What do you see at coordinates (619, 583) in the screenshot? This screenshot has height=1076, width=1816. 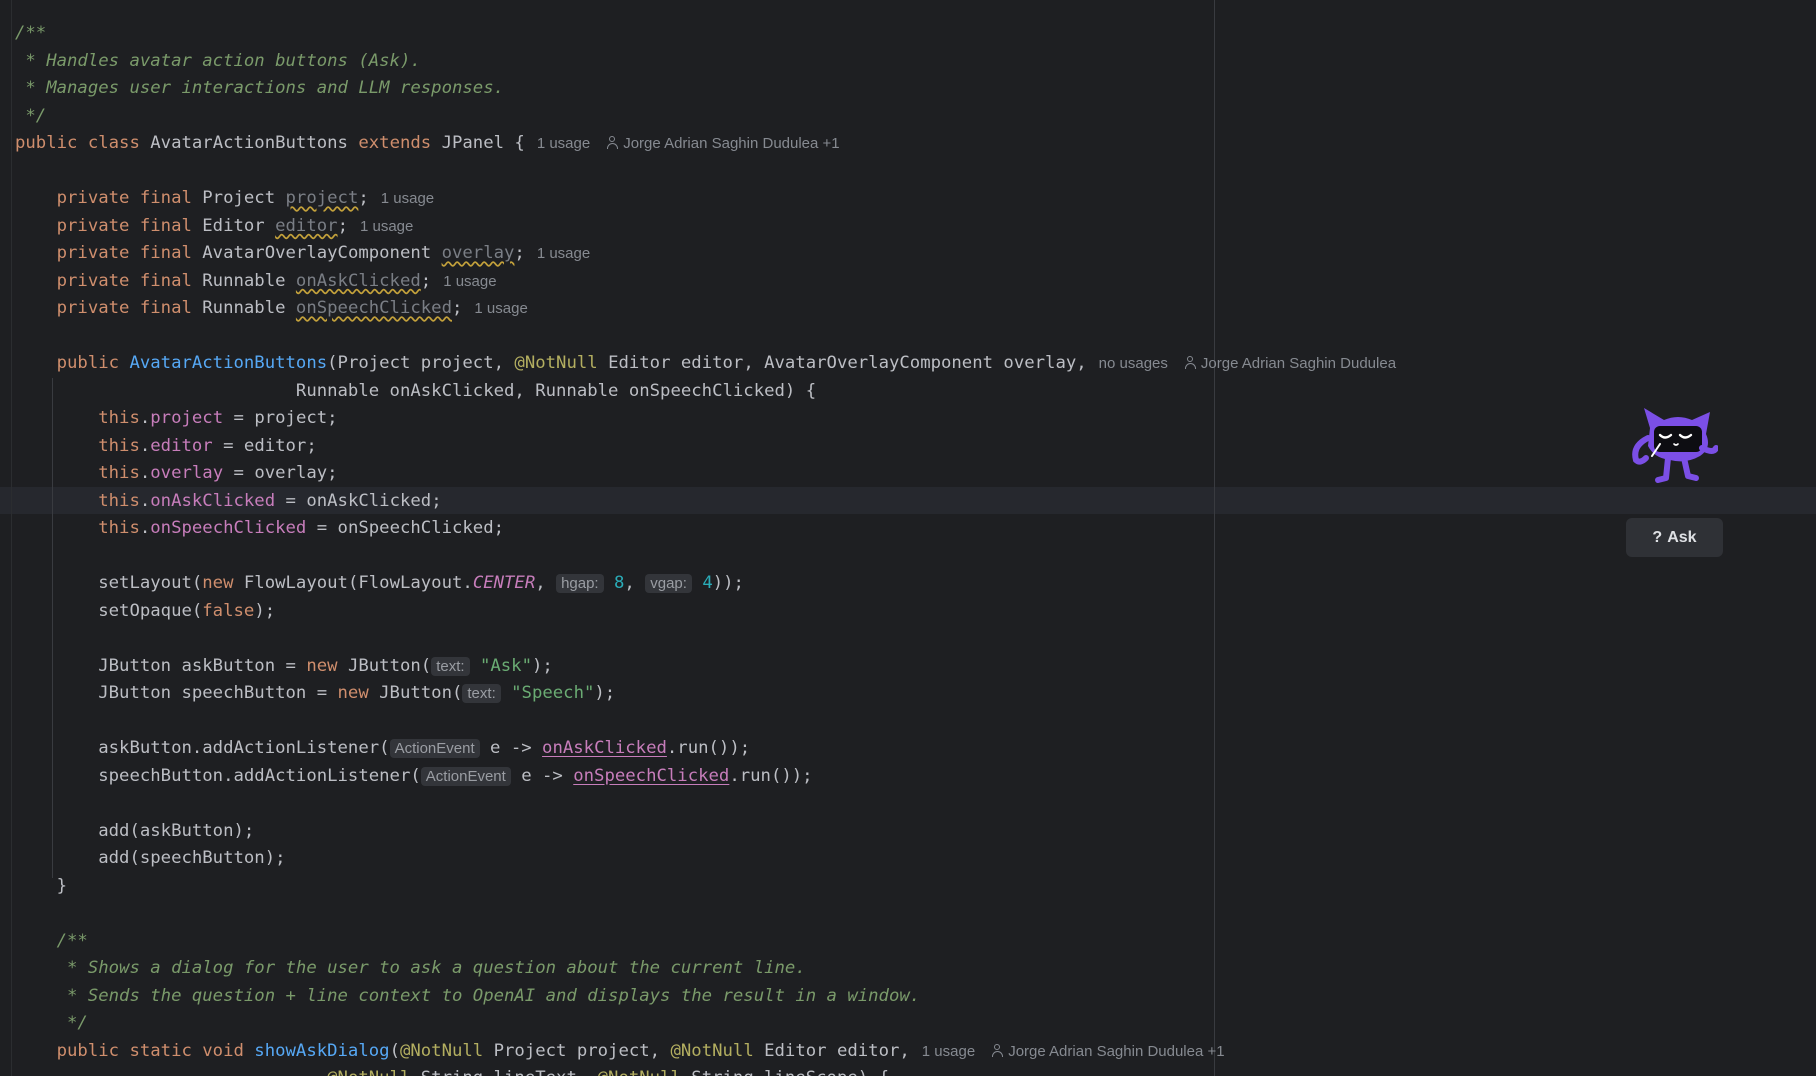 I see `code-token: 8` at bounding box center [619, 583].